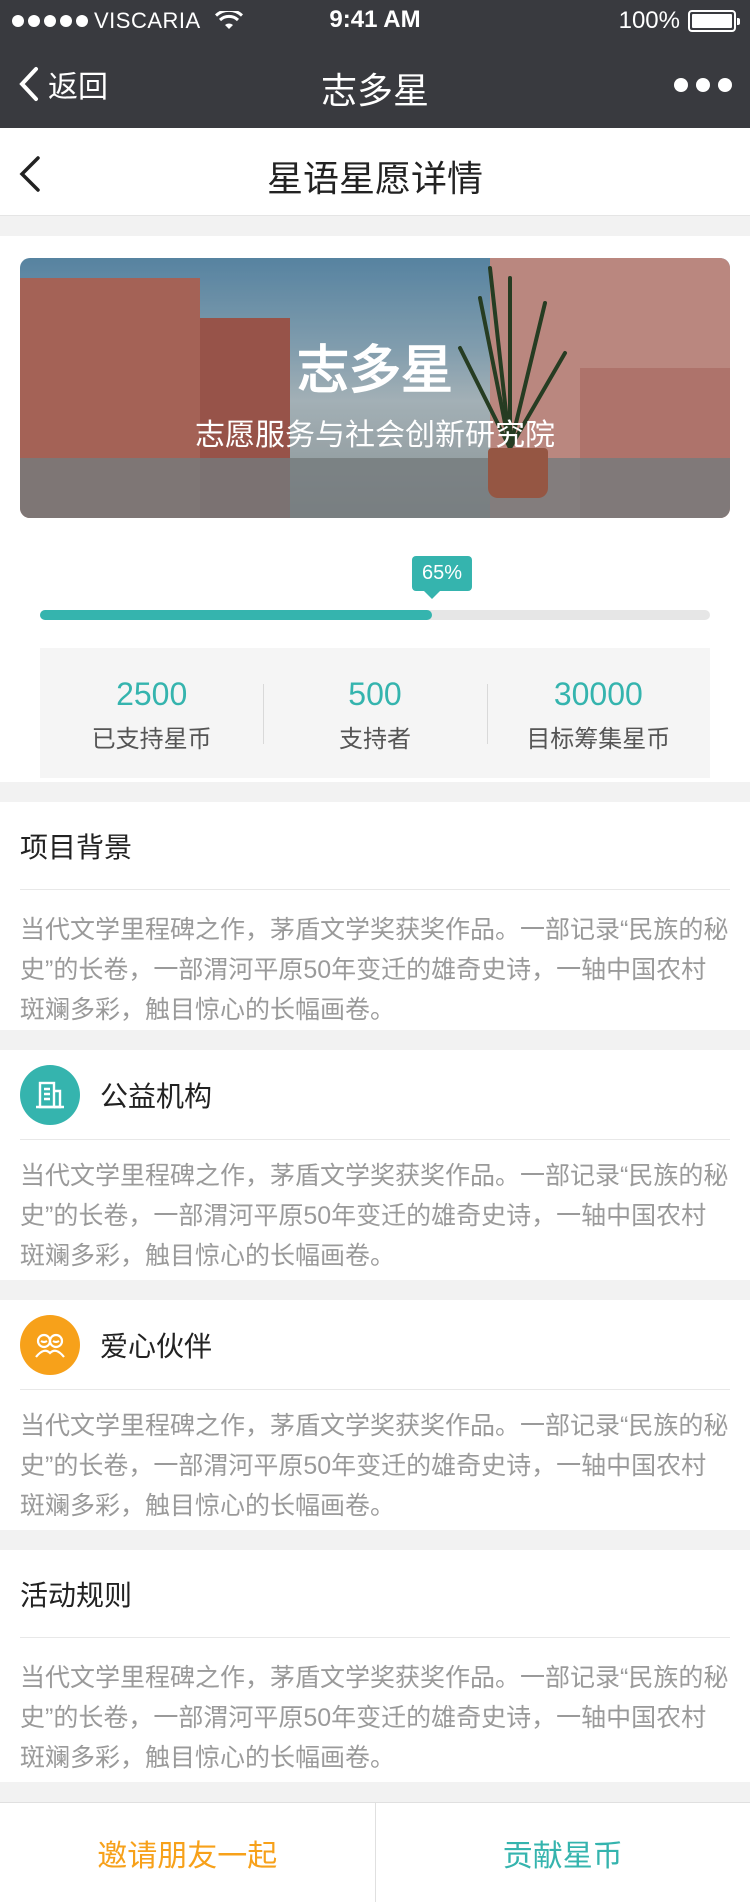  Describe the element at coordinates (598, 739) in the screenshot. I see `stat-label: 目标筹集星币` at that location.